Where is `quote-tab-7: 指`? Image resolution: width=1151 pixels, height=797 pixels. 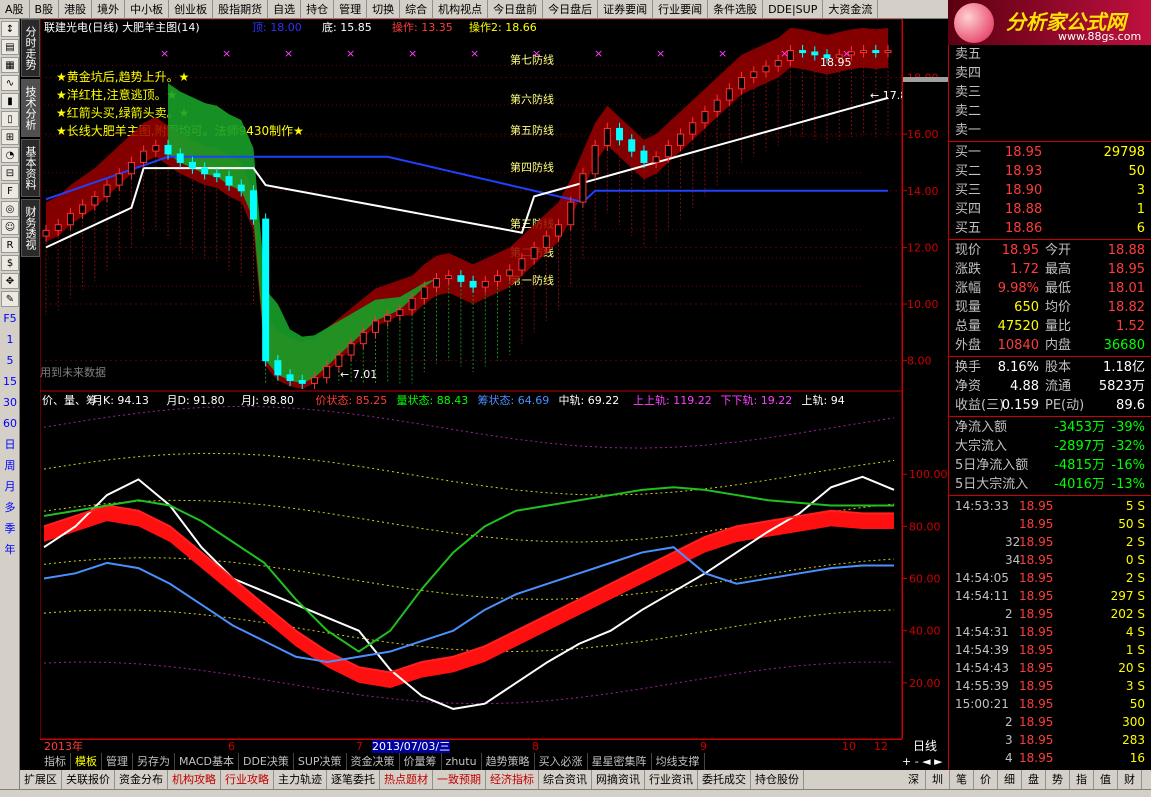
quote-tab-7: 指 is located at coordinates (1082, 779).